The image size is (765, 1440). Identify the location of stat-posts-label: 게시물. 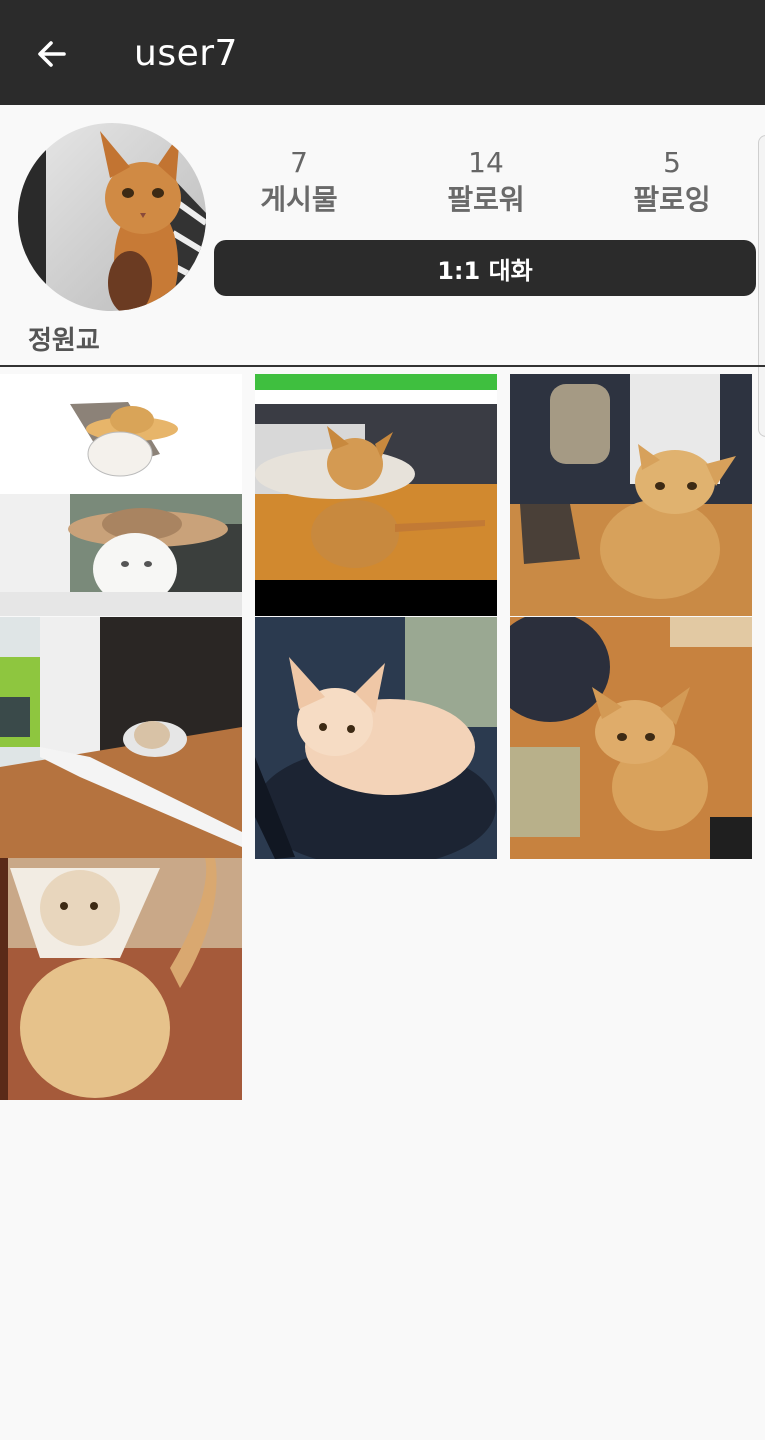
(299, 199).